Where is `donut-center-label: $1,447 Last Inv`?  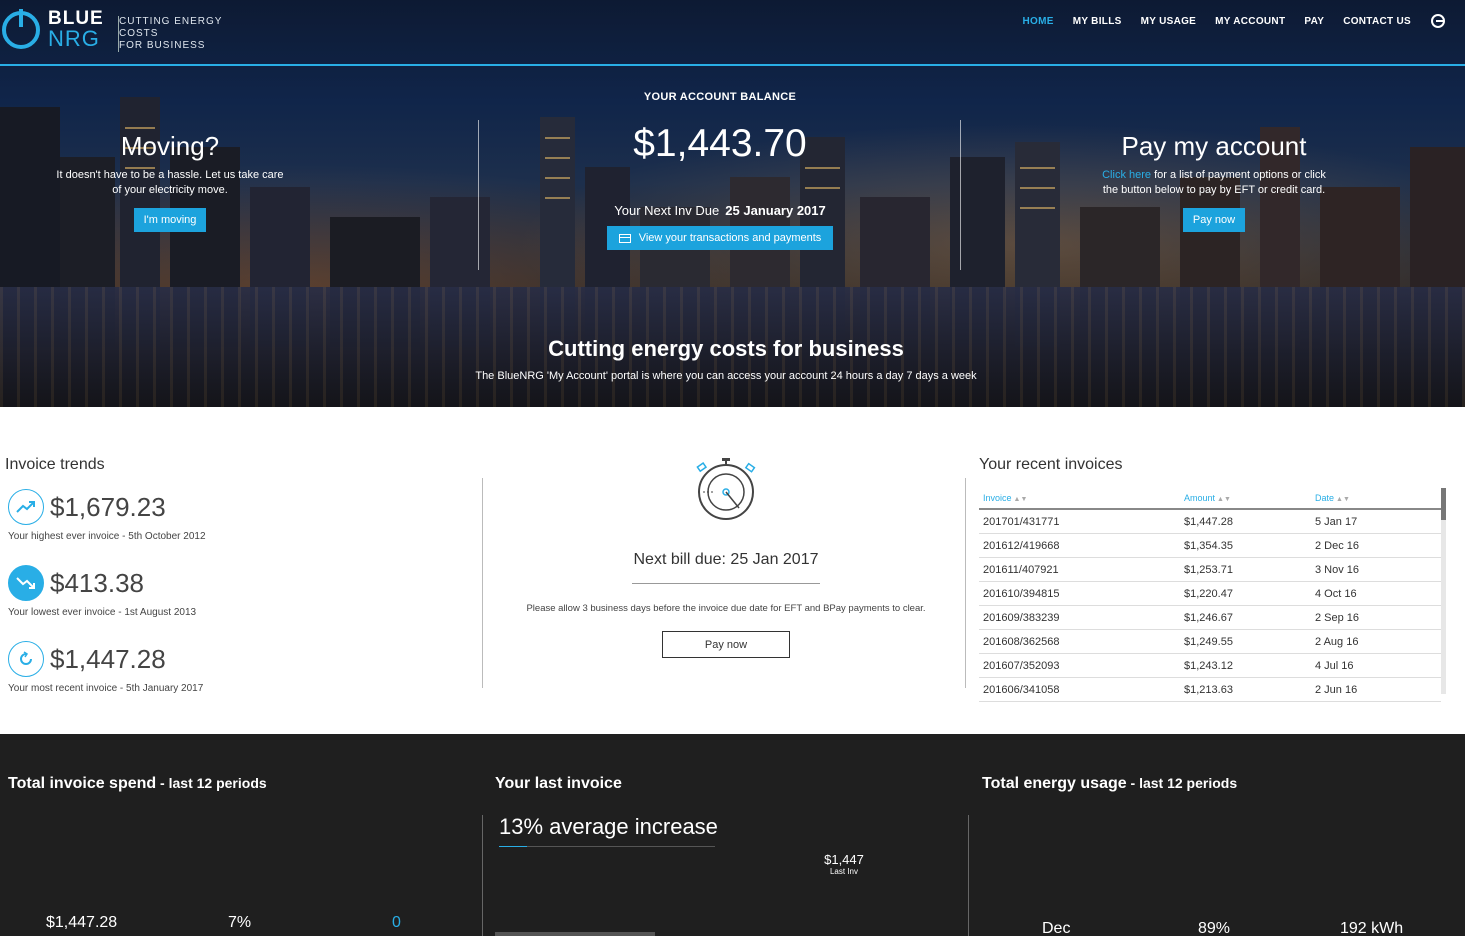 donut-center-label: $1,447 Last Inv is located at coordinates (844, 864).